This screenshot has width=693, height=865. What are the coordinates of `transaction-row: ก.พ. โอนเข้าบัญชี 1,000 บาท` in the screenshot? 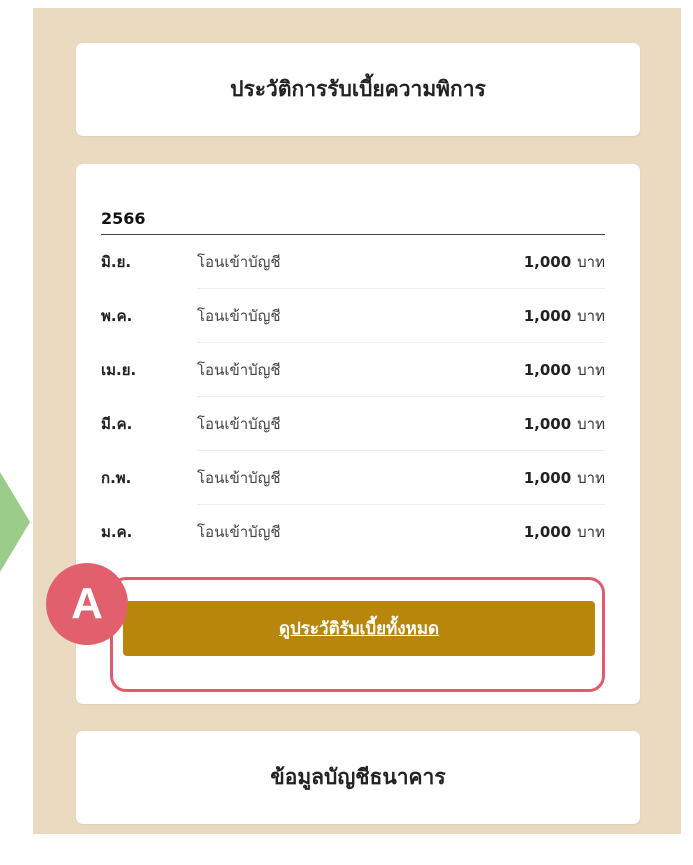 It's located at (353, 478).